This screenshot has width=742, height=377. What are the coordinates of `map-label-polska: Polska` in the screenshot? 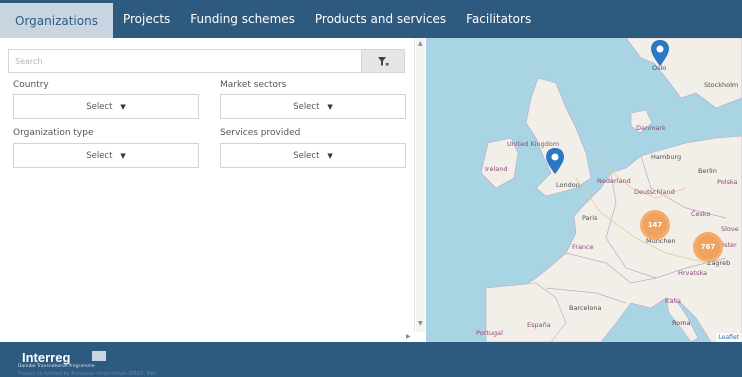 It's located at (727, 182).